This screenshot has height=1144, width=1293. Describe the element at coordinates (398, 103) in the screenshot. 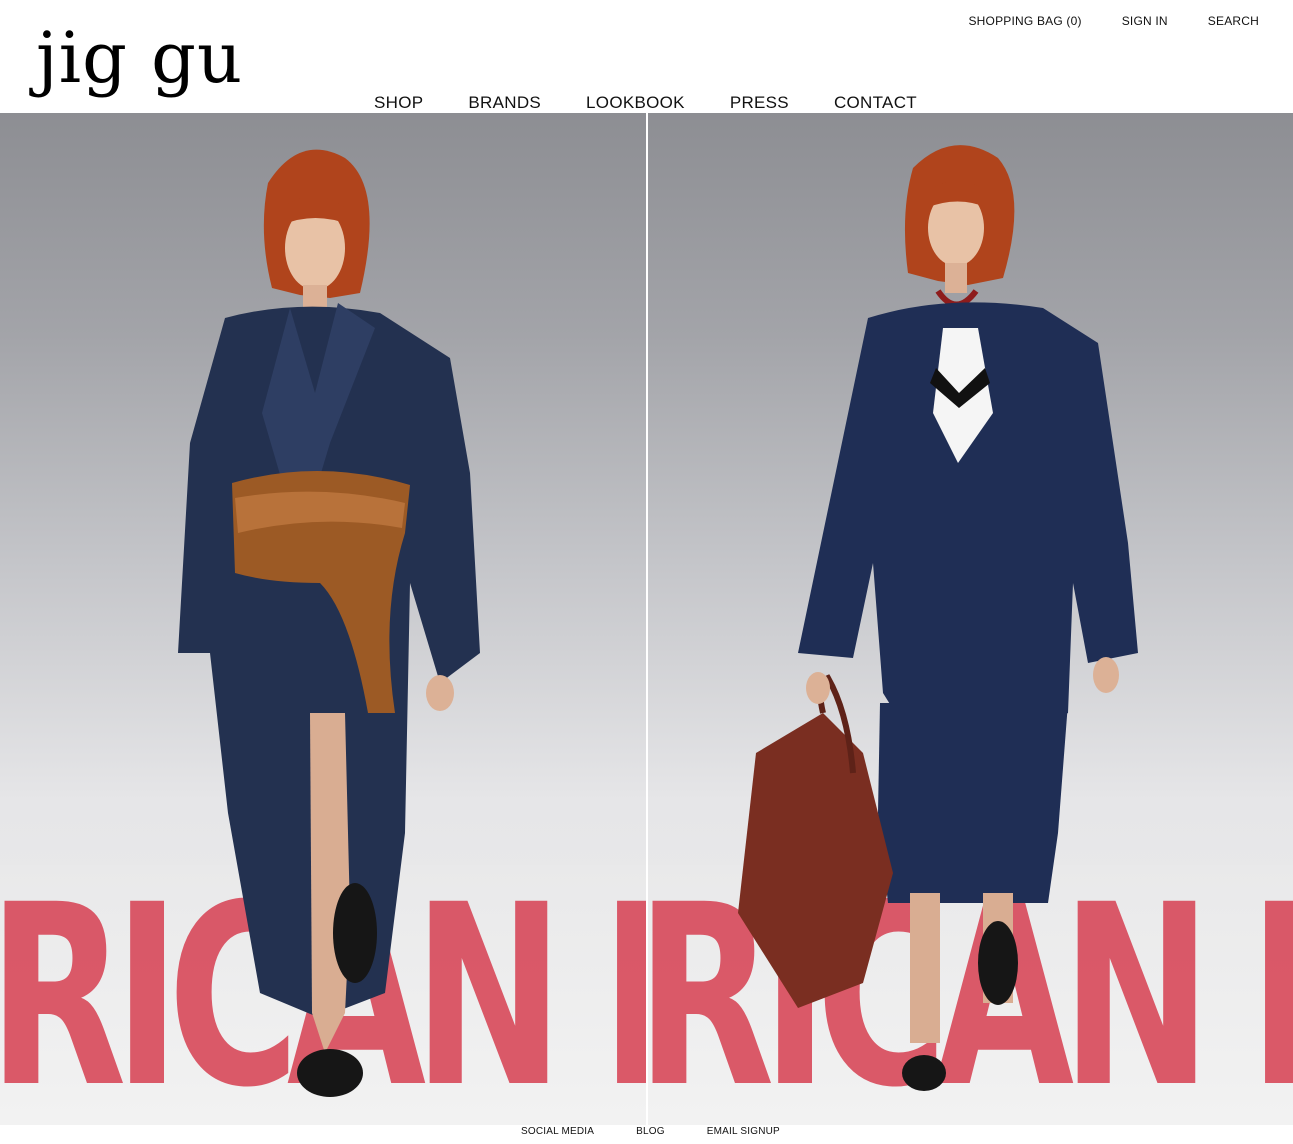

I see `nav-shop: SHOP` at that location.